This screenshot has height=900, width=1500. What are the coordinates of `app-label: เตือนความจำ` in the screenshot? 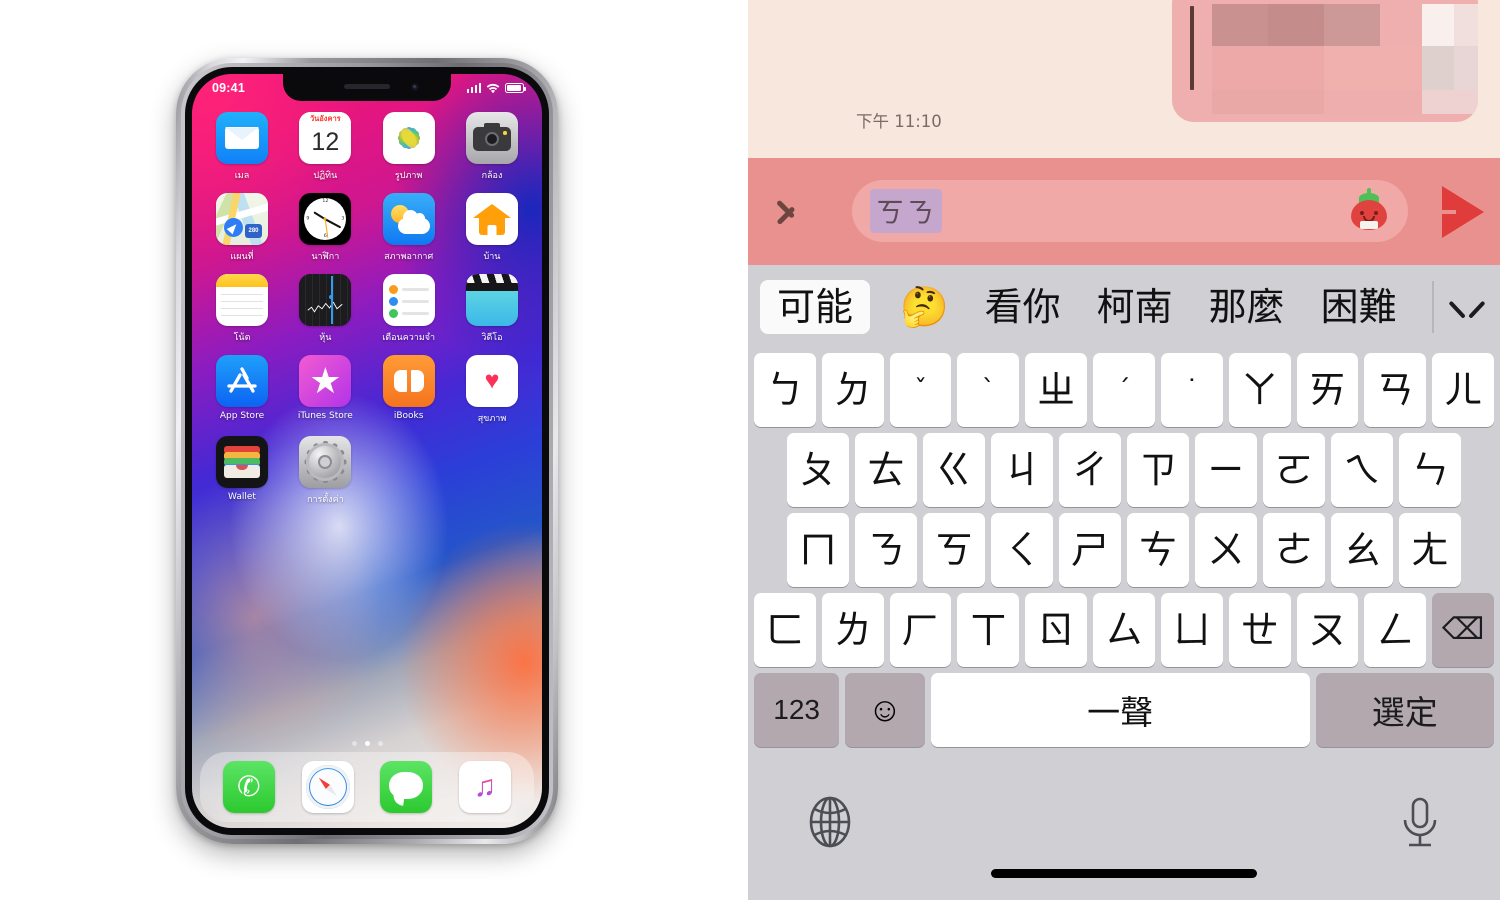 It's located at (409, 338).